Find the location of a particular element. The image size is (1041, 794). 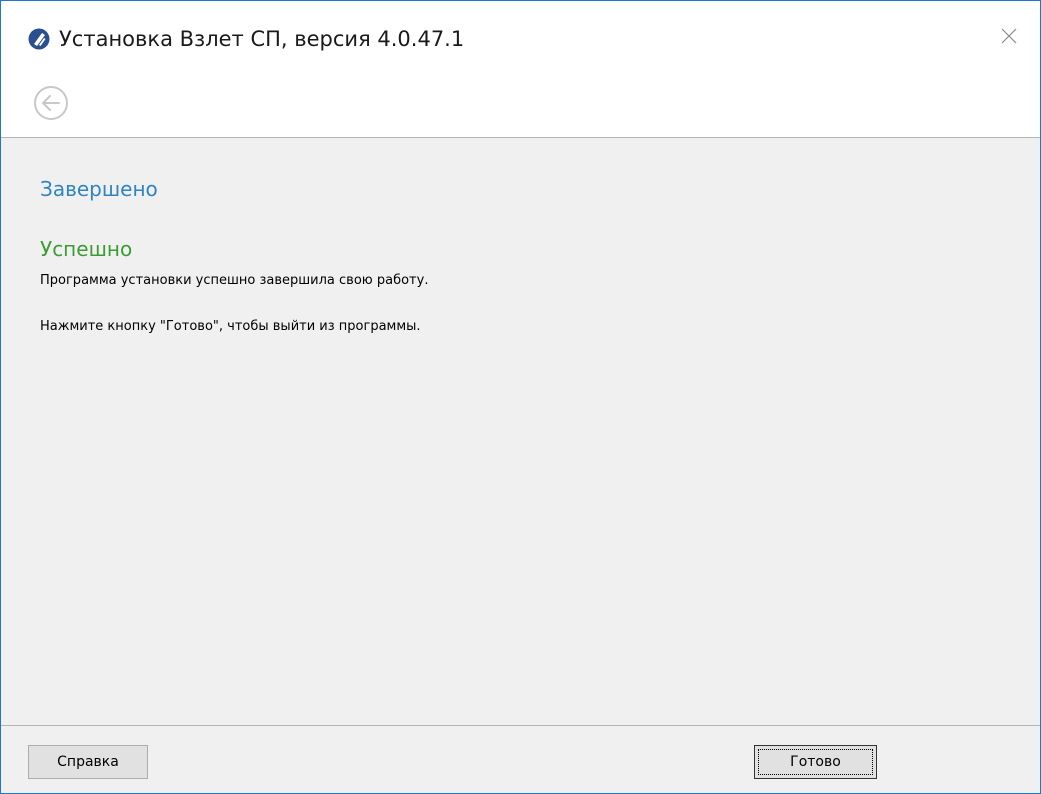

status-title: Успешно is located at coordinates (86, 249).